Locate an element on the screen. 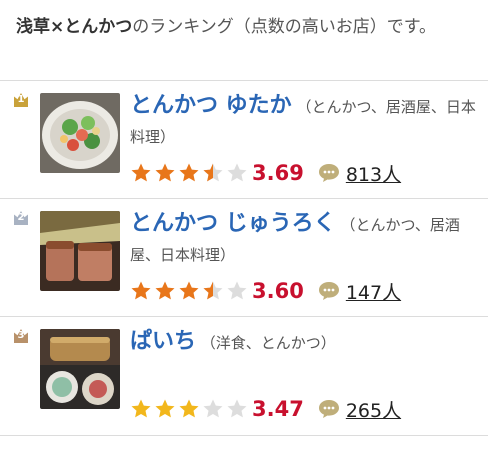 The width and height of the screenshot is (496, 450). rank-number: 2 is located at coordinates (21, 217).